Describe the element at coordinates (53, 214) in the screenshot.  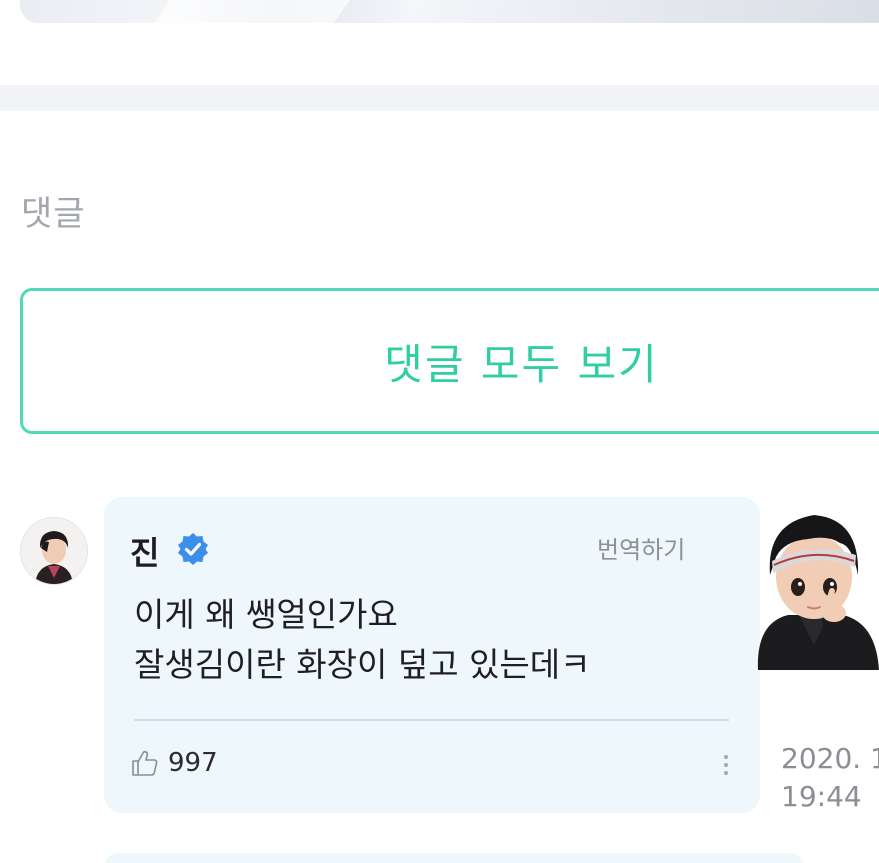
I see `comments-section-title: 댓글` at that location.